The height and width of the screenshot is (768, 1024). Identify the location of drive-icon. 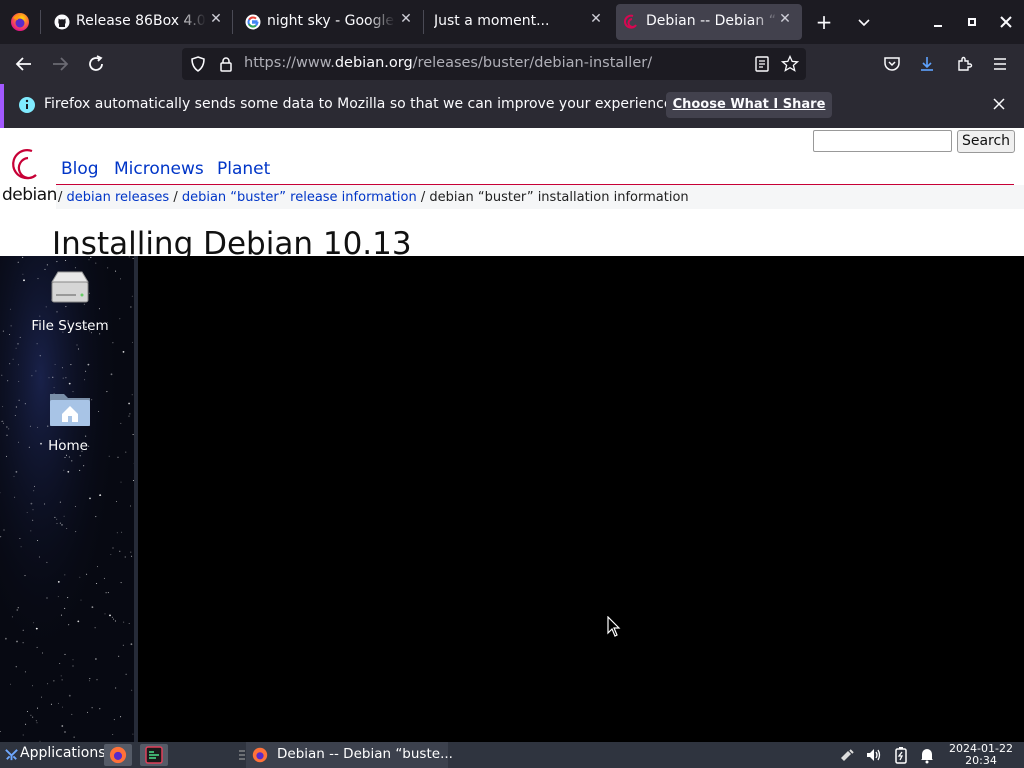
(70, 287).